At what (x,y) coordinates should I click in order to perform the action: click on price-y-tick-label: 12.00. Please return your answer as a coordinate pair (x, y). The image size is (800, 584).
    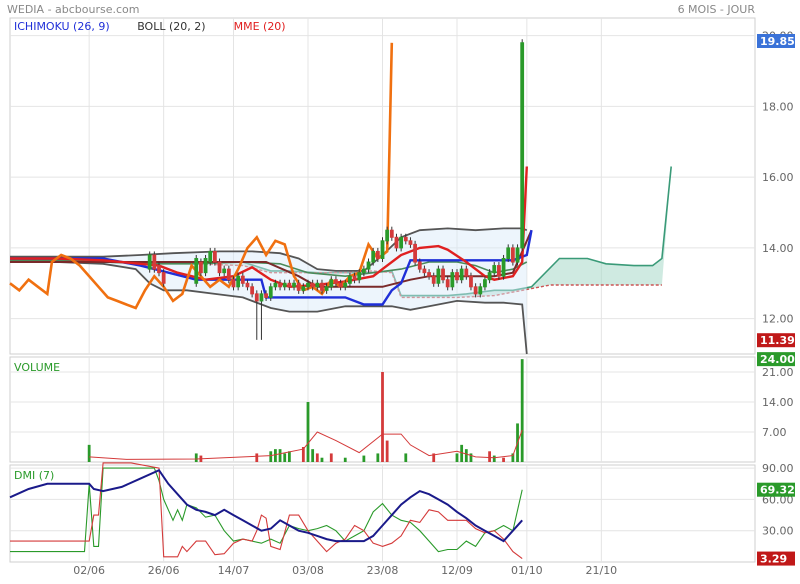
    Looking at the image, I should click on (778, 319).